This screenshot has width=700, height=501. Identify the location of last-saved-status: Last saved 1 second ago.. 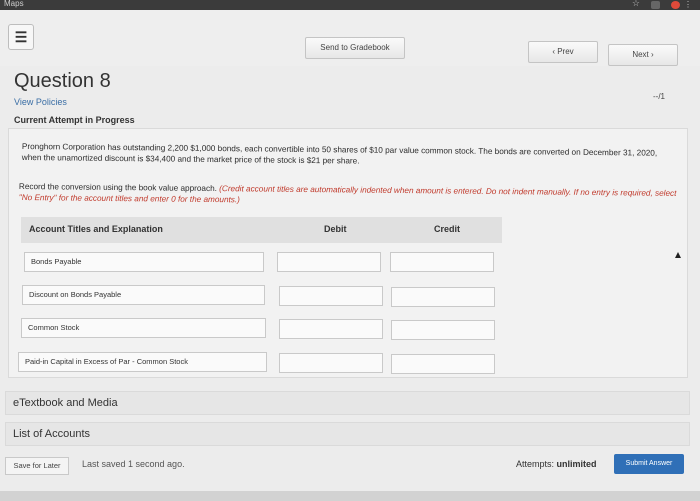
(133, 464).